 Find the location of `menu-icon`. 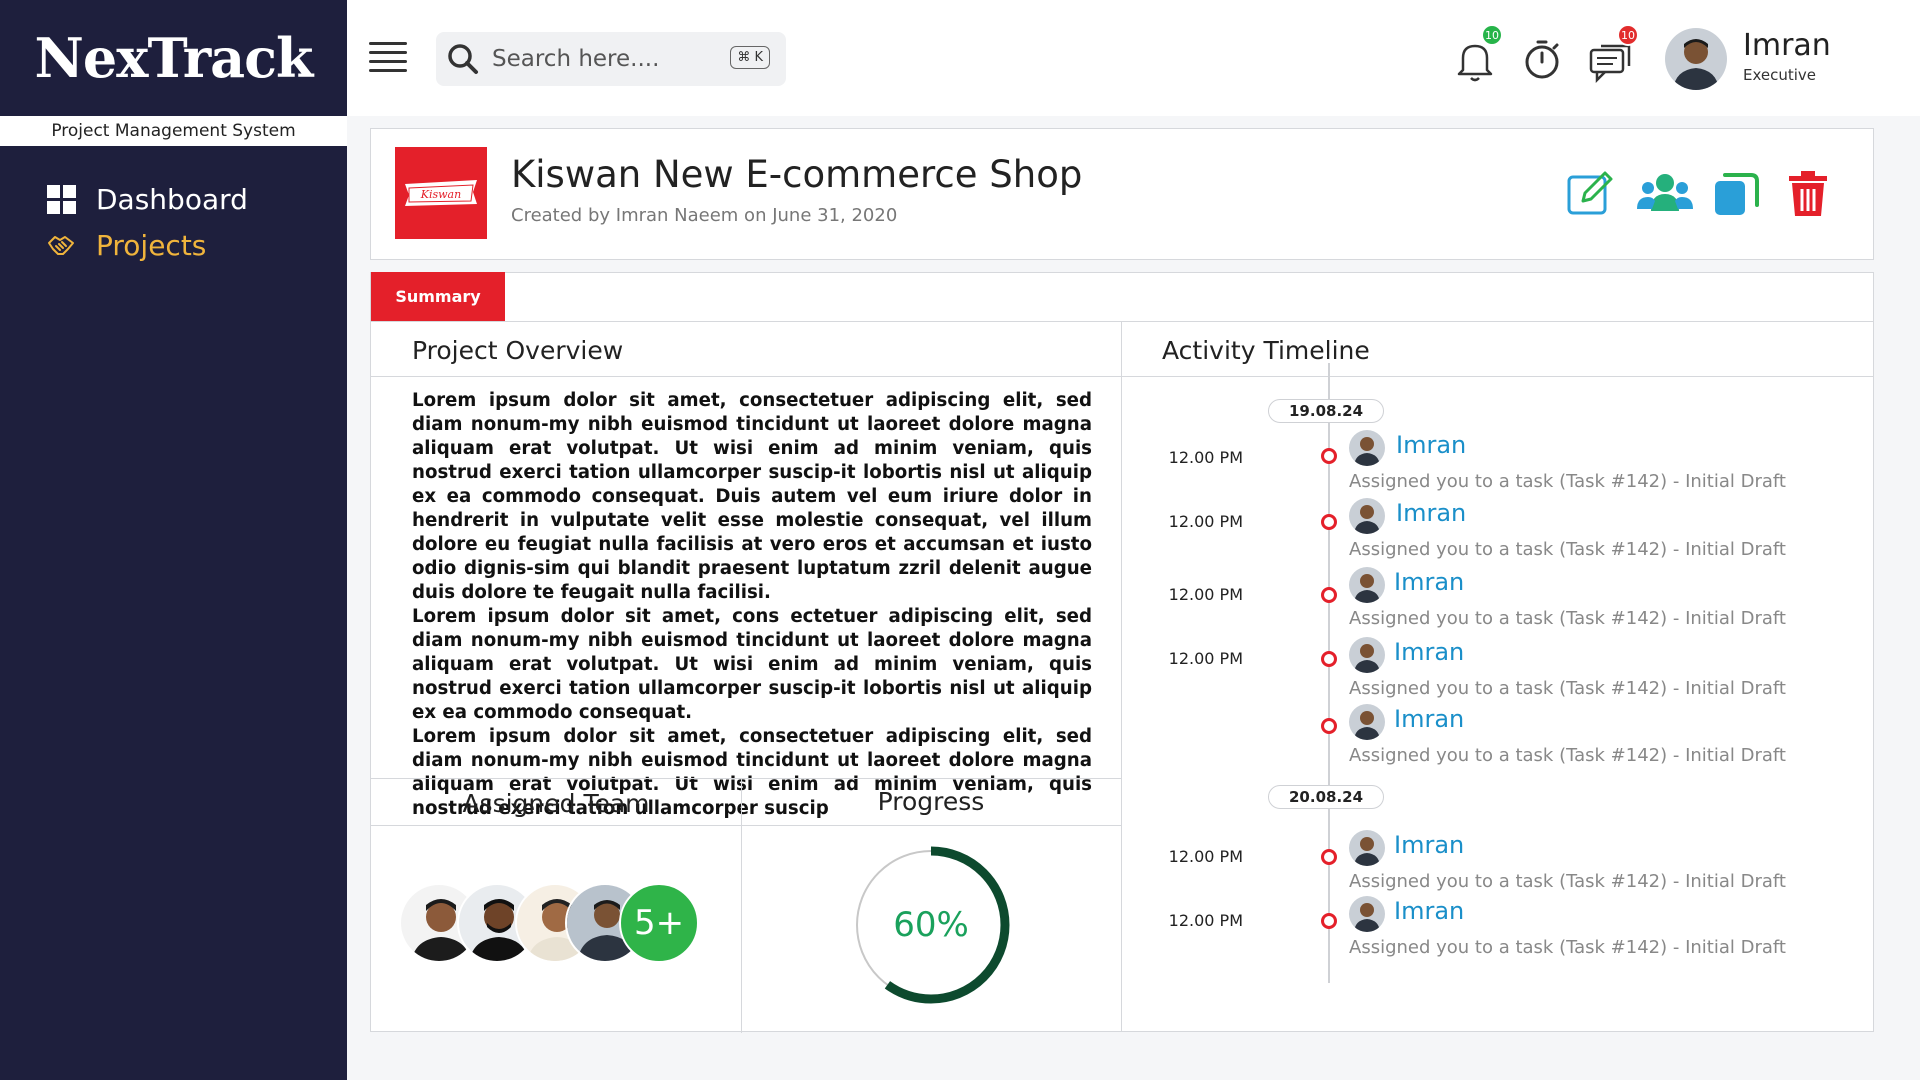

menu-icon is located at coordinates (388, 57).